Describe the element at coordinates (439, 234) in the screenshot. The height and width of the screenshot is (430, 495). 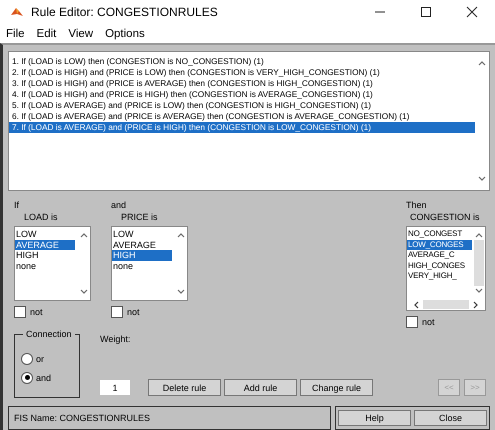
I see `list-item: NO_CONGEST` at that location.